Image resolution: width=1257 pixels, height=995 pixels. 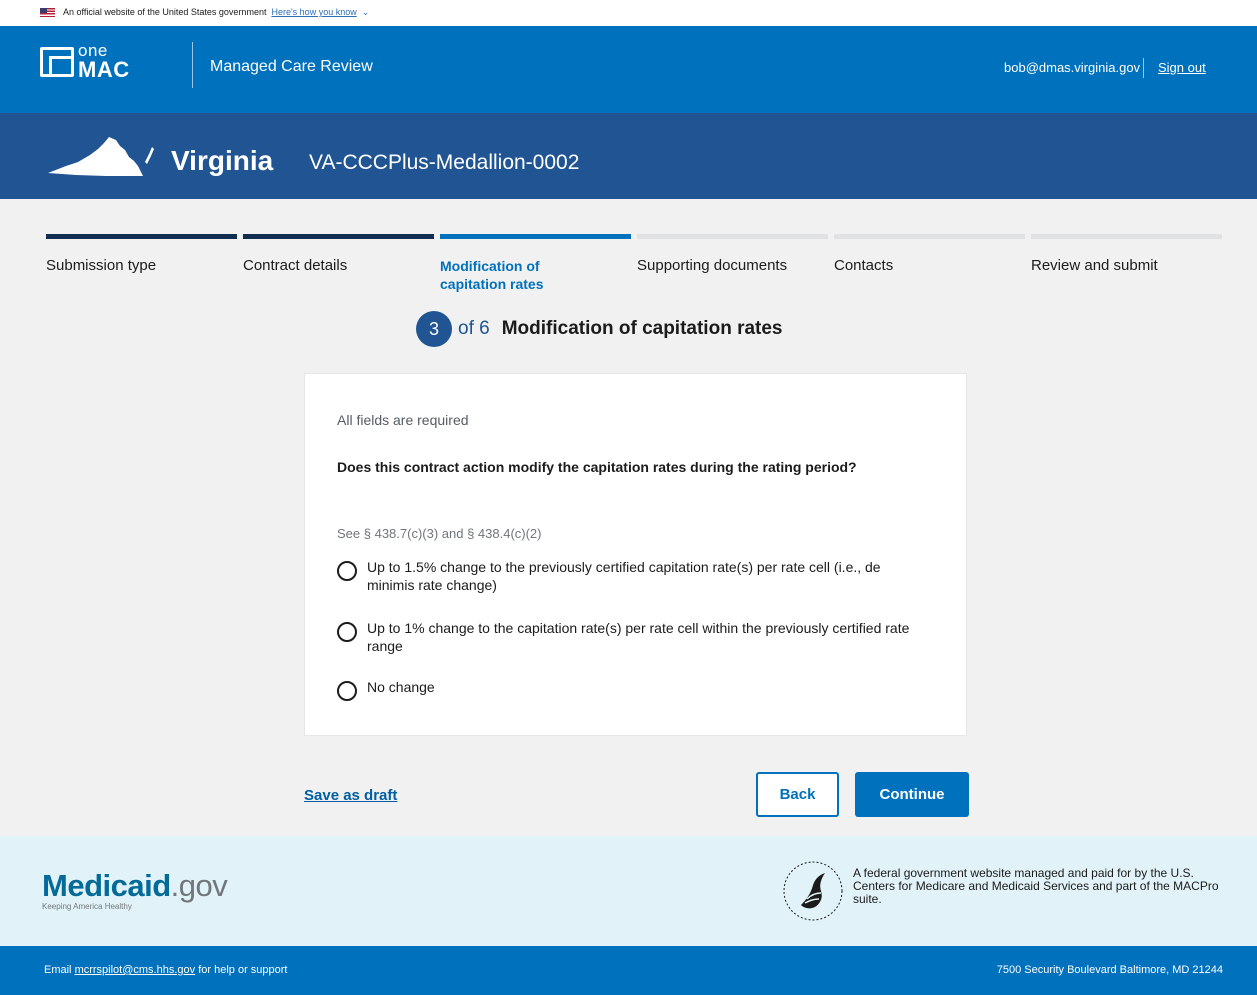 What do you see at coordinates (135, 970) in the screenshot?
I see `support-email-link: mcrrspilot@cms.hhs.gov` at bounding box center [135, 970].